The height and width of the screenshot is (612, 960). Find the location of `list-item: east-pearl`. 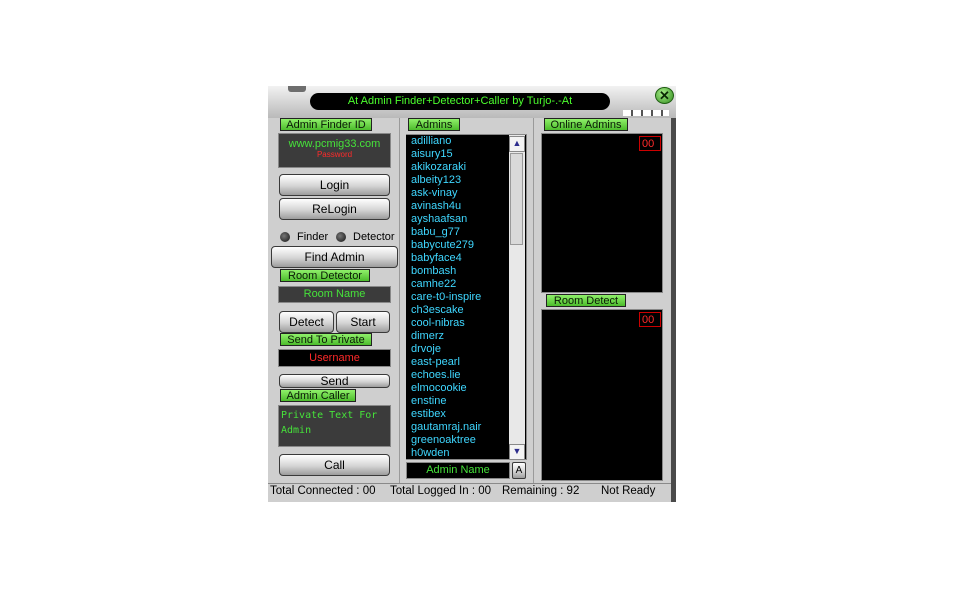

list-item: east-pearl is located at coordinates (466, 362).